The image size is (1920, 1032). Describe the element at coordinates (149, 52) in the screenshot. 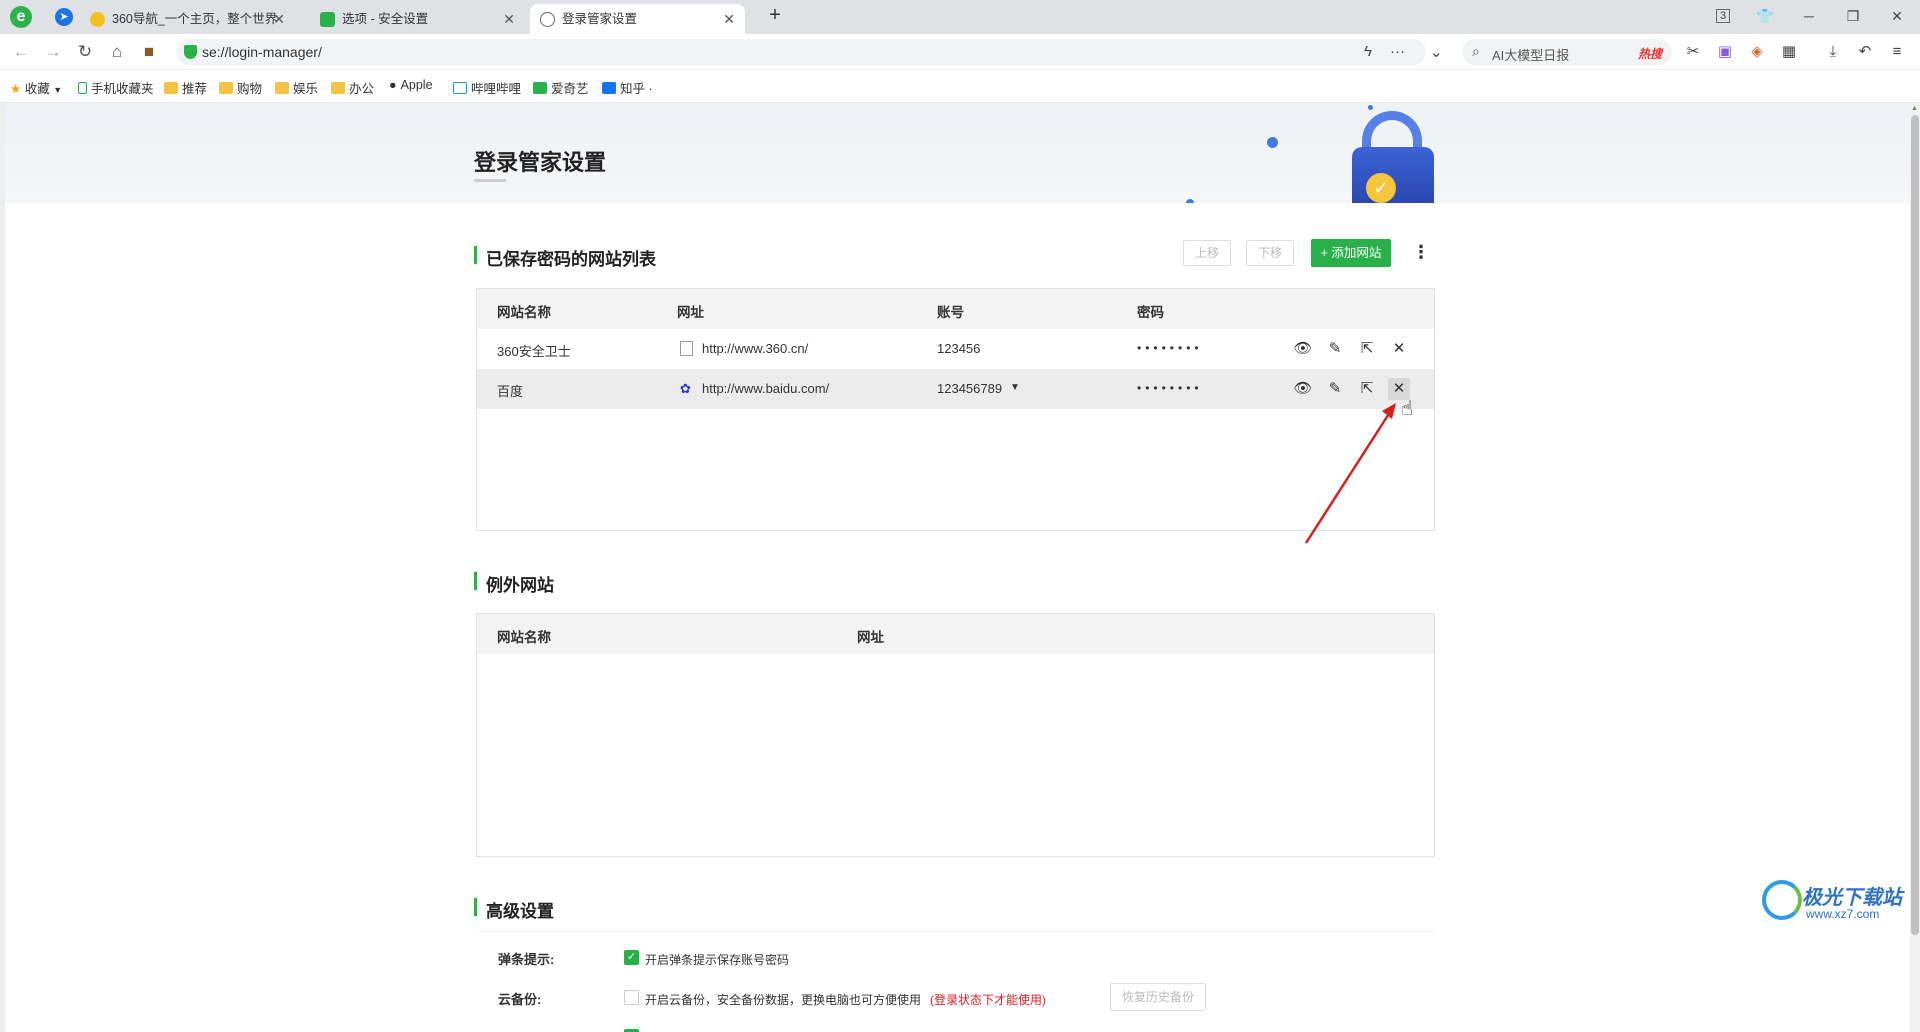

I see `briefcase-icon: ■` at that location.